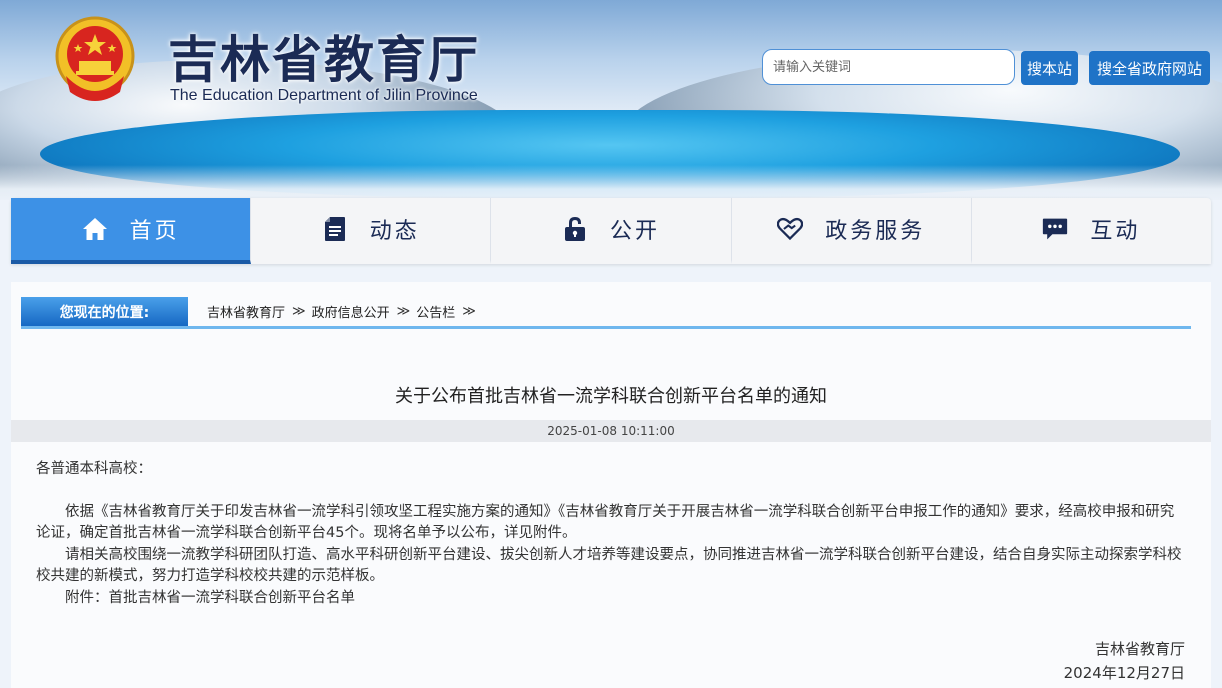 The height and width of the screenshot is (688, 1222). Describe the element at coordinates (95, 60) in the screenshot. I see `national-emblem-icon` at that location.